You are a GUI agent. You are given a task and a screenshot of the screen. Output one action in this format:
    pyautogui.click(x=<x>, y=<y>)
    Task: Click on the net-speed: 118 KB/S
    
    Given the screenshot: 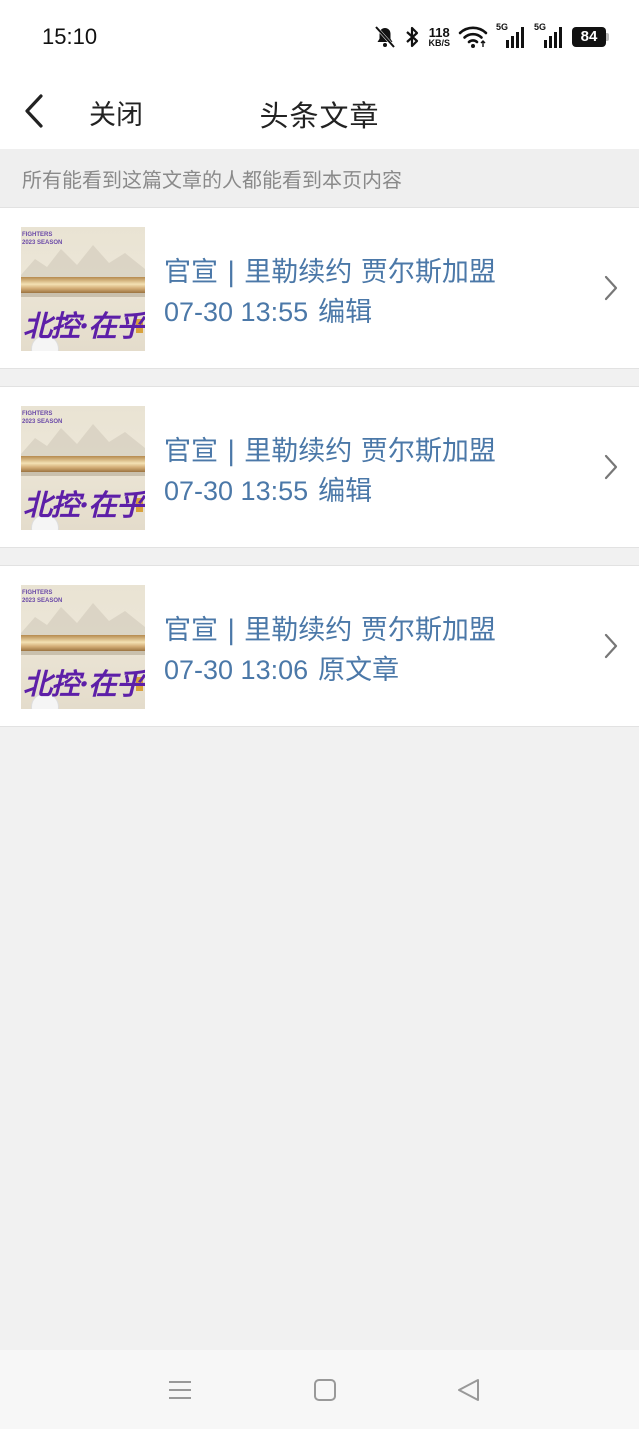 What is the action you would take?
    pyautogui.click(x=439, y=37)
    